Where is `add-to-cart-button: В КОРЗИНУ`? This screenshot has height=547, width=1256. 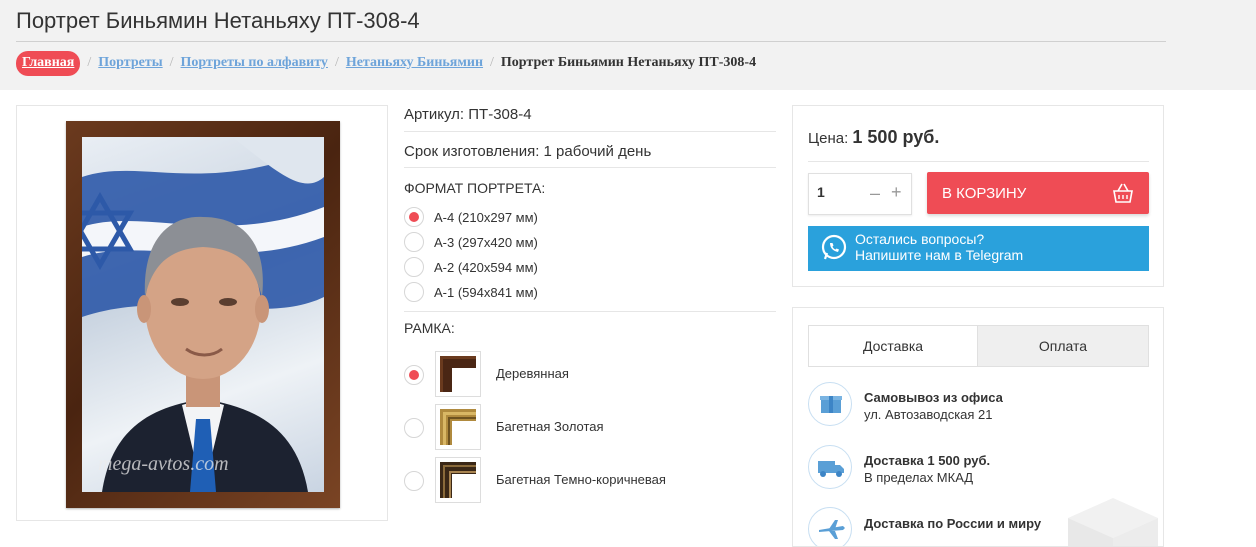 add-to-cart-button: В КОРЗИНУ is located at coordinates (1038, 193).